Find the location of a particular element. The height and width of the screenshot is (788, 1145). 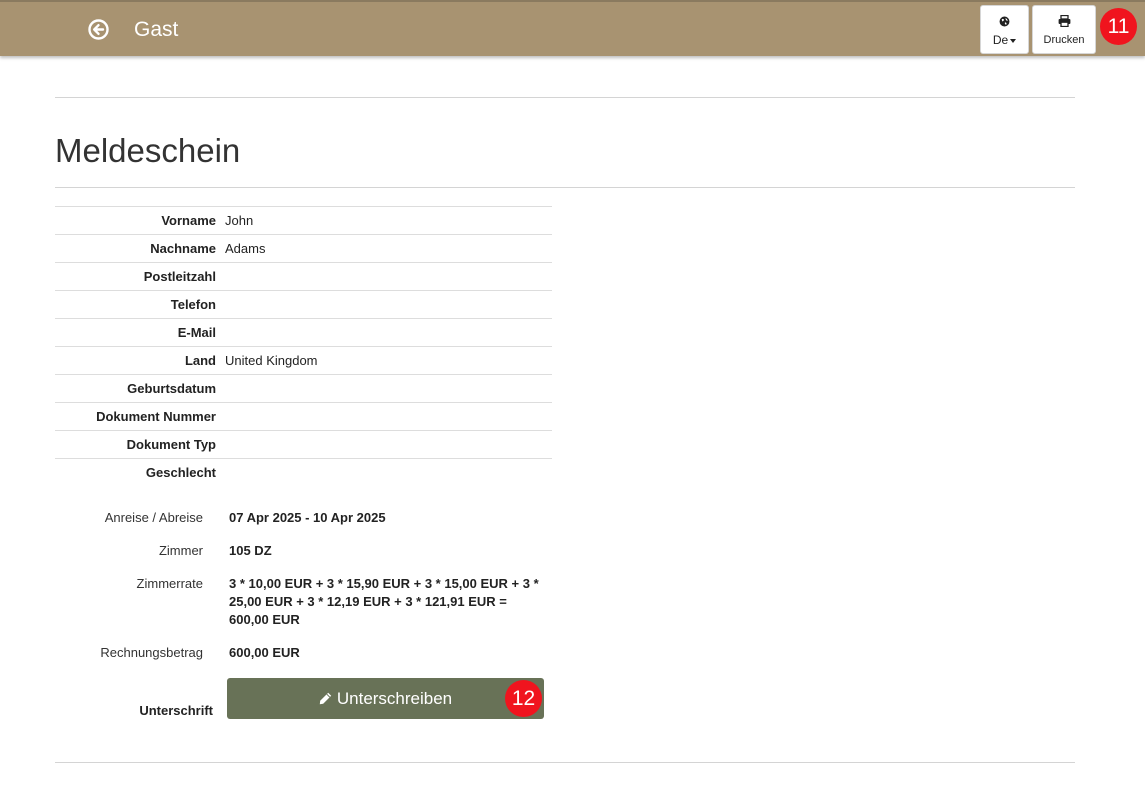

arrival-value: 07 Apr 2025 - 10 Apr 2025 is located at coordinates (307, 517).